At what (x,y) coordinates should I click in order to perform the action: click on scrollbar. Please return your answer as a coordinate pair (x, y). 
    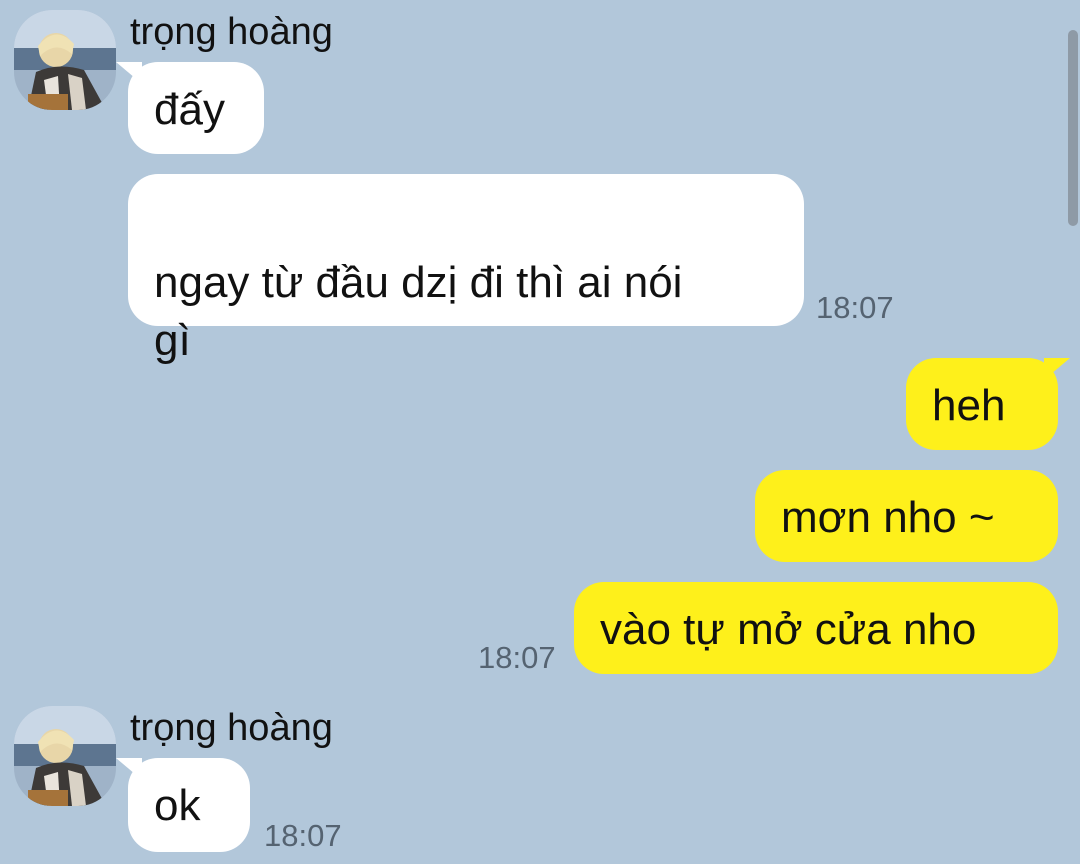
    Looking at the image, I should click on (1073, 128).